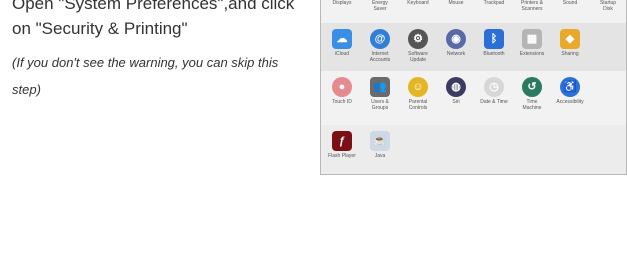  I want to click on siri-icon: ◍, so click(456, 87).